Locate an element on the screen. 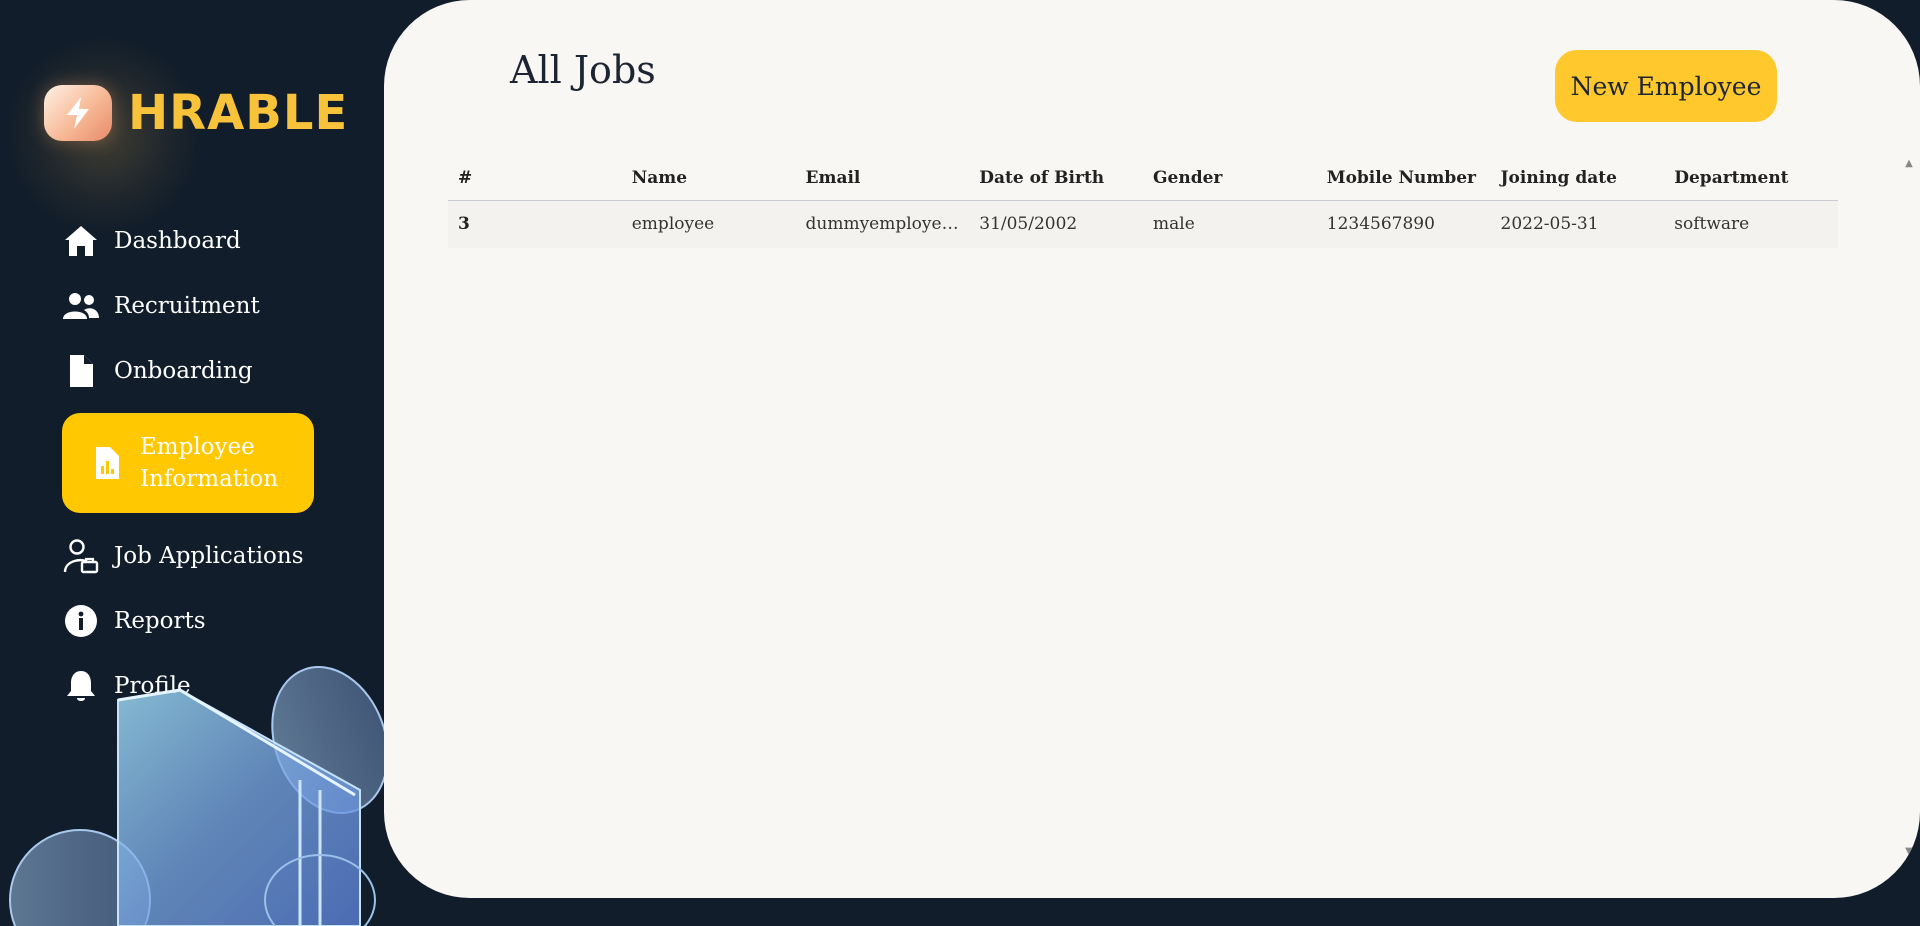 Image resolution: width=1920 pixels, height=926 pixels. table-cell: 2022-05-31 is located at coordinates (1549, 224).